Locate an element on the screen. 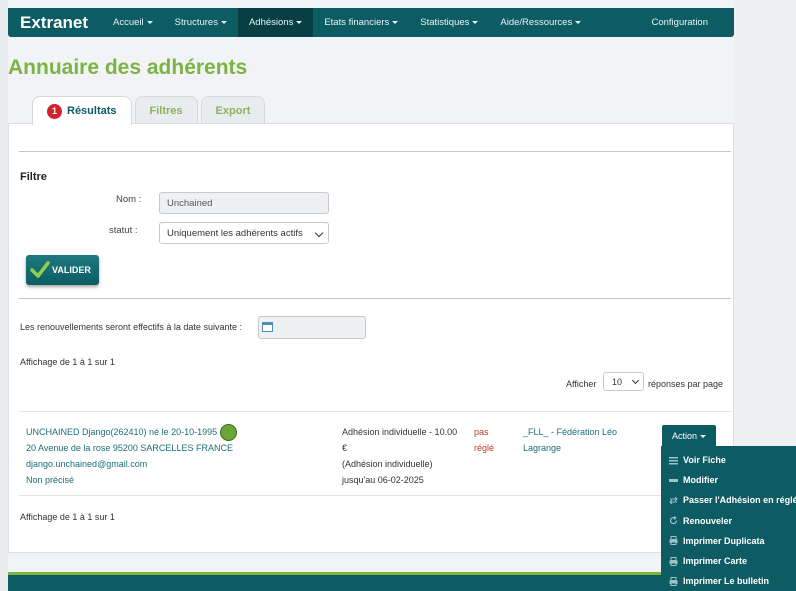 Image resolution: width=796 pixels, height=591 pixels. tab-resultats: 1 Résultats is located at coordinates (82, 110).